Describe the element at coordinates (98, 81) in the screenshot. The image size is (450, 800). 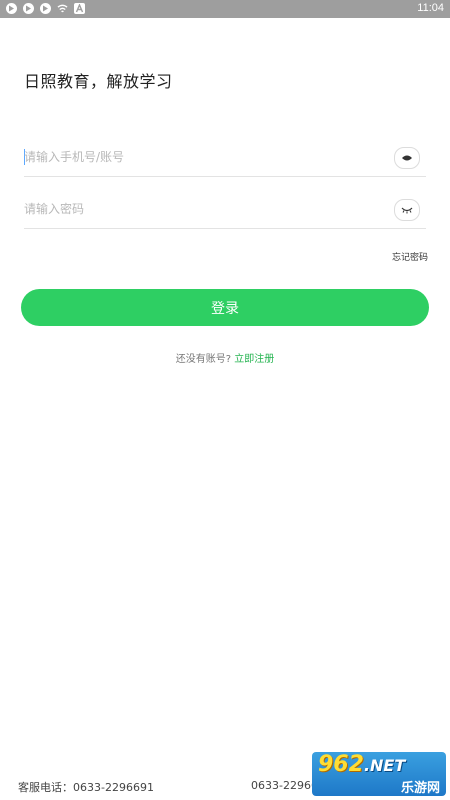
I see `page-title: 日照教育，解放学习` at that location.